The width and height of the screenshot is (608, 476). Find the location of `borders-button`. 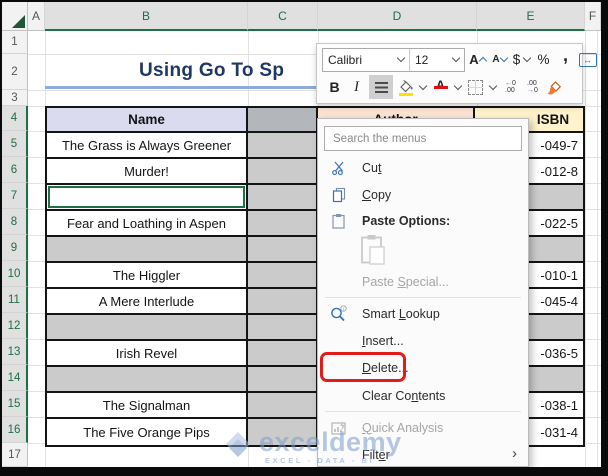

borders-button is located at coordinates (475, 87).